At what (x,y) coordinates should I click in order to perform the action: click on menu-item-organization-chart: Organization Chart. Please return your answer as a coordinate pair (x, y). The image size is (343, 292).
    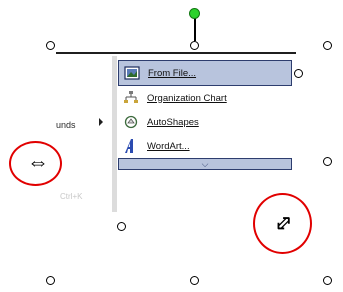
    Looking at the image, I should click on (204, 98).